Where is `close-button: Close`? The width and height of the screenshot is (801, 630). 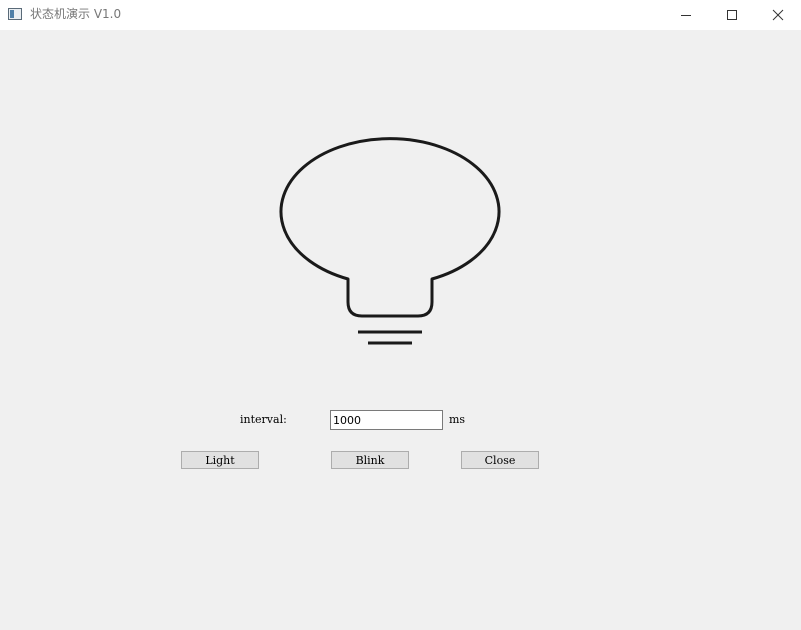 close-button: Close is located at coordinates (500, 460).